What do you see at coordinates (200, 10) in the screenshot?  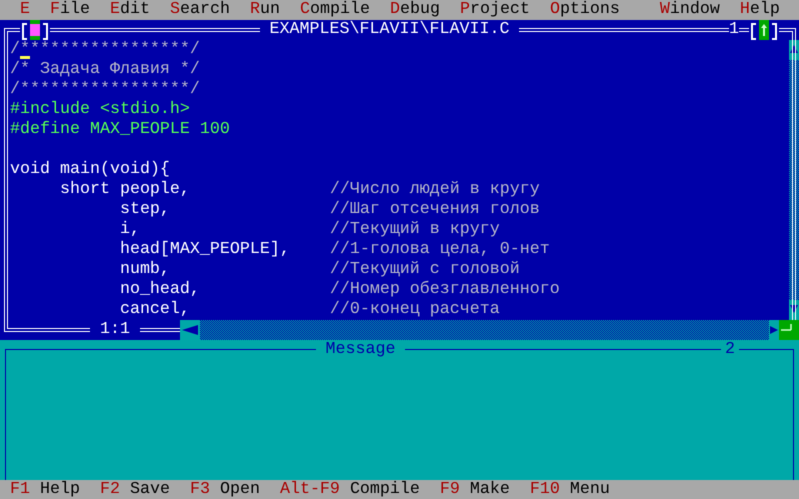 I see `menu-item: Search` at bounding box center [200, 10].